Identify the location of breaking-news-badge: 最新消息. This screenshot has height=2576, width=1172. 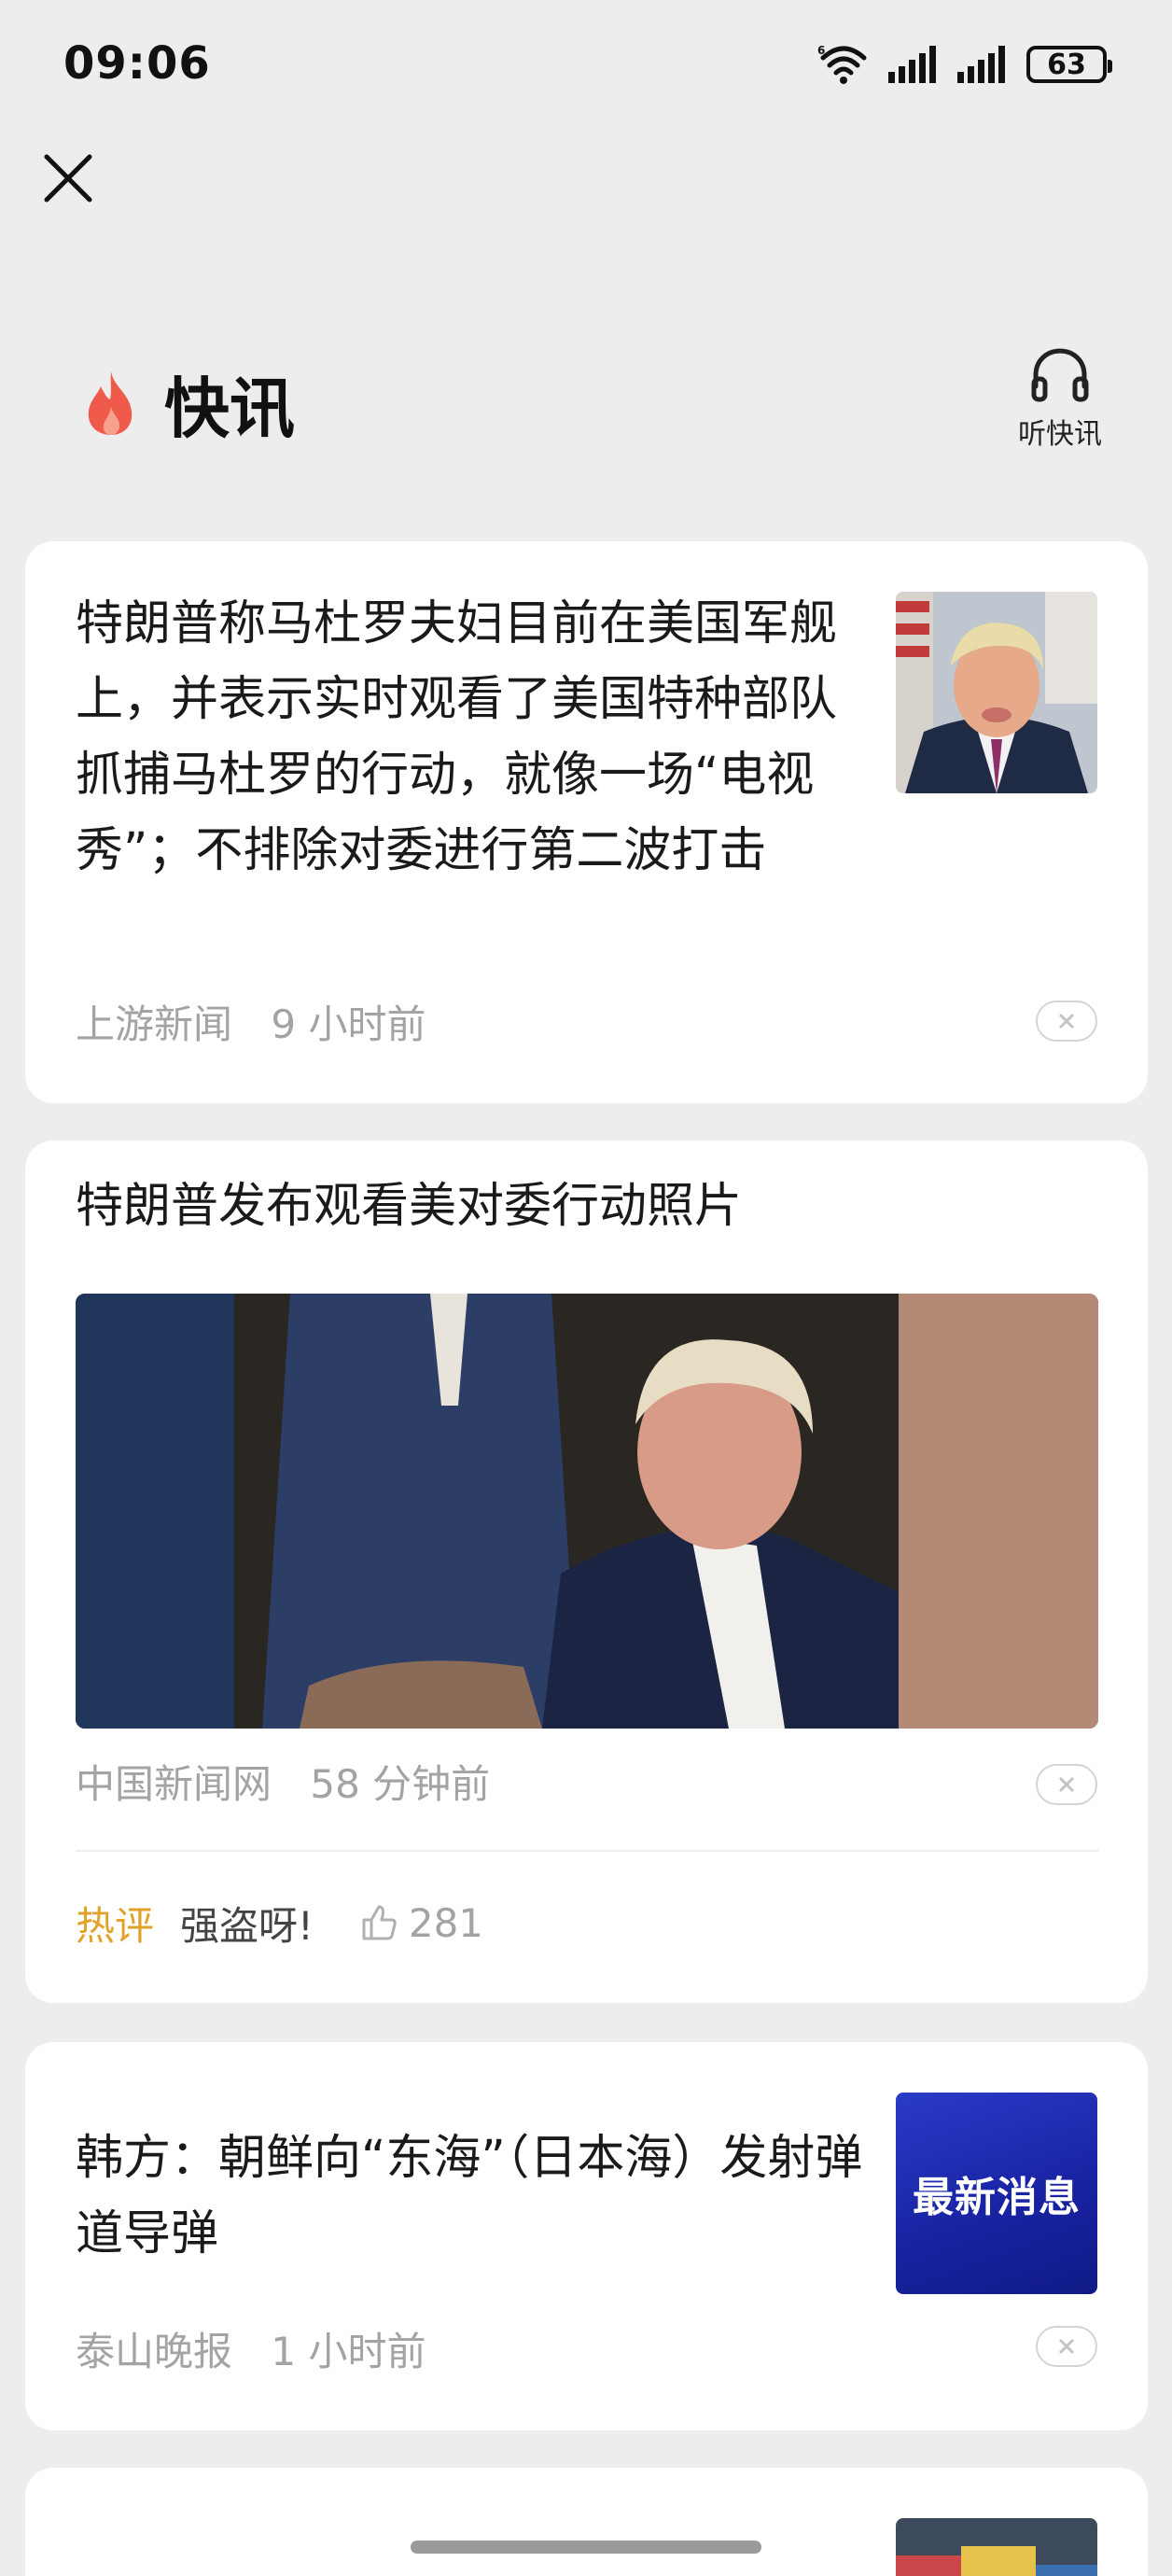
(996, 2193).